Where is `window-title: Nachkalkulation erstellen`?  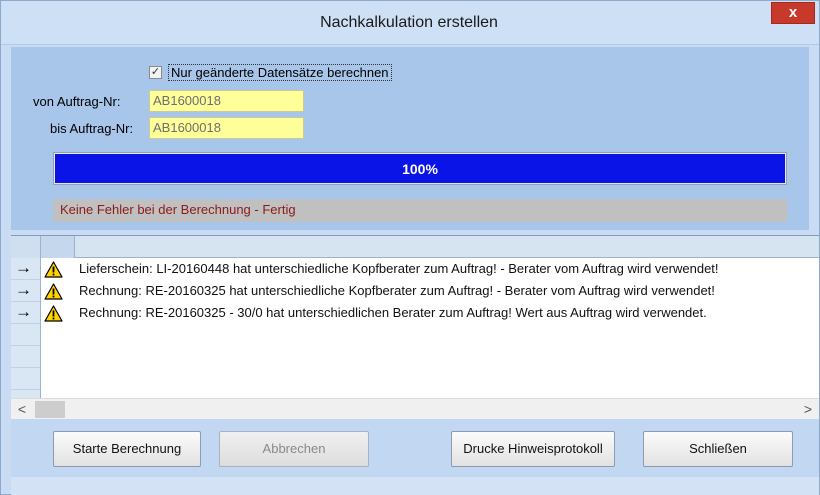 window-title: Nachkalkulation erstellen is located at coordinates (409, 22).